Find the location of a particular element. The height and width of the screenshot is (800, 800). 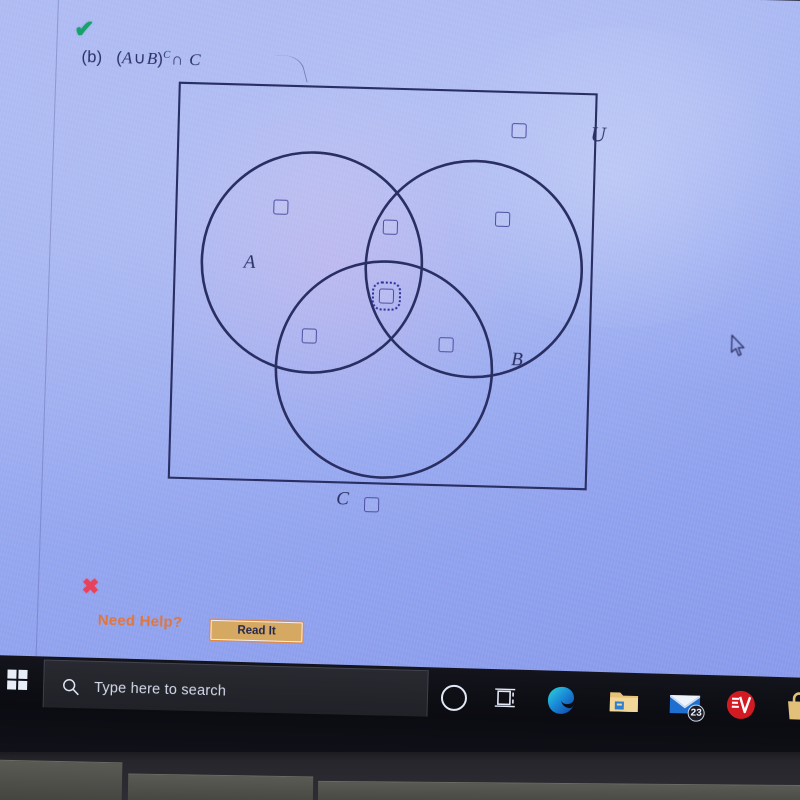

microsoft-edge-icon is located at coordinates (562, 703).